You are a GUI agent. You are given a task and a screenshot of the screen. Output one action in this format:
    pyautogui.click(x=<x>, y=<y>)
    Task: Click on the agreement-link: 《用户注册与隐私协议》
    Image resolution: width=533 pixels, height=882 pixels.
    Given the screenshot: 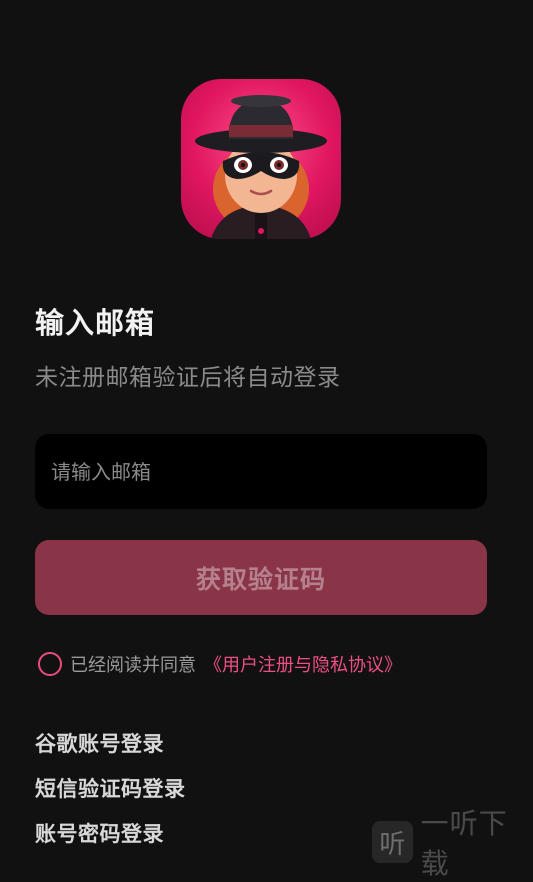 What is the action you would take?
    pyautogui.click(x=303, y=664)
    